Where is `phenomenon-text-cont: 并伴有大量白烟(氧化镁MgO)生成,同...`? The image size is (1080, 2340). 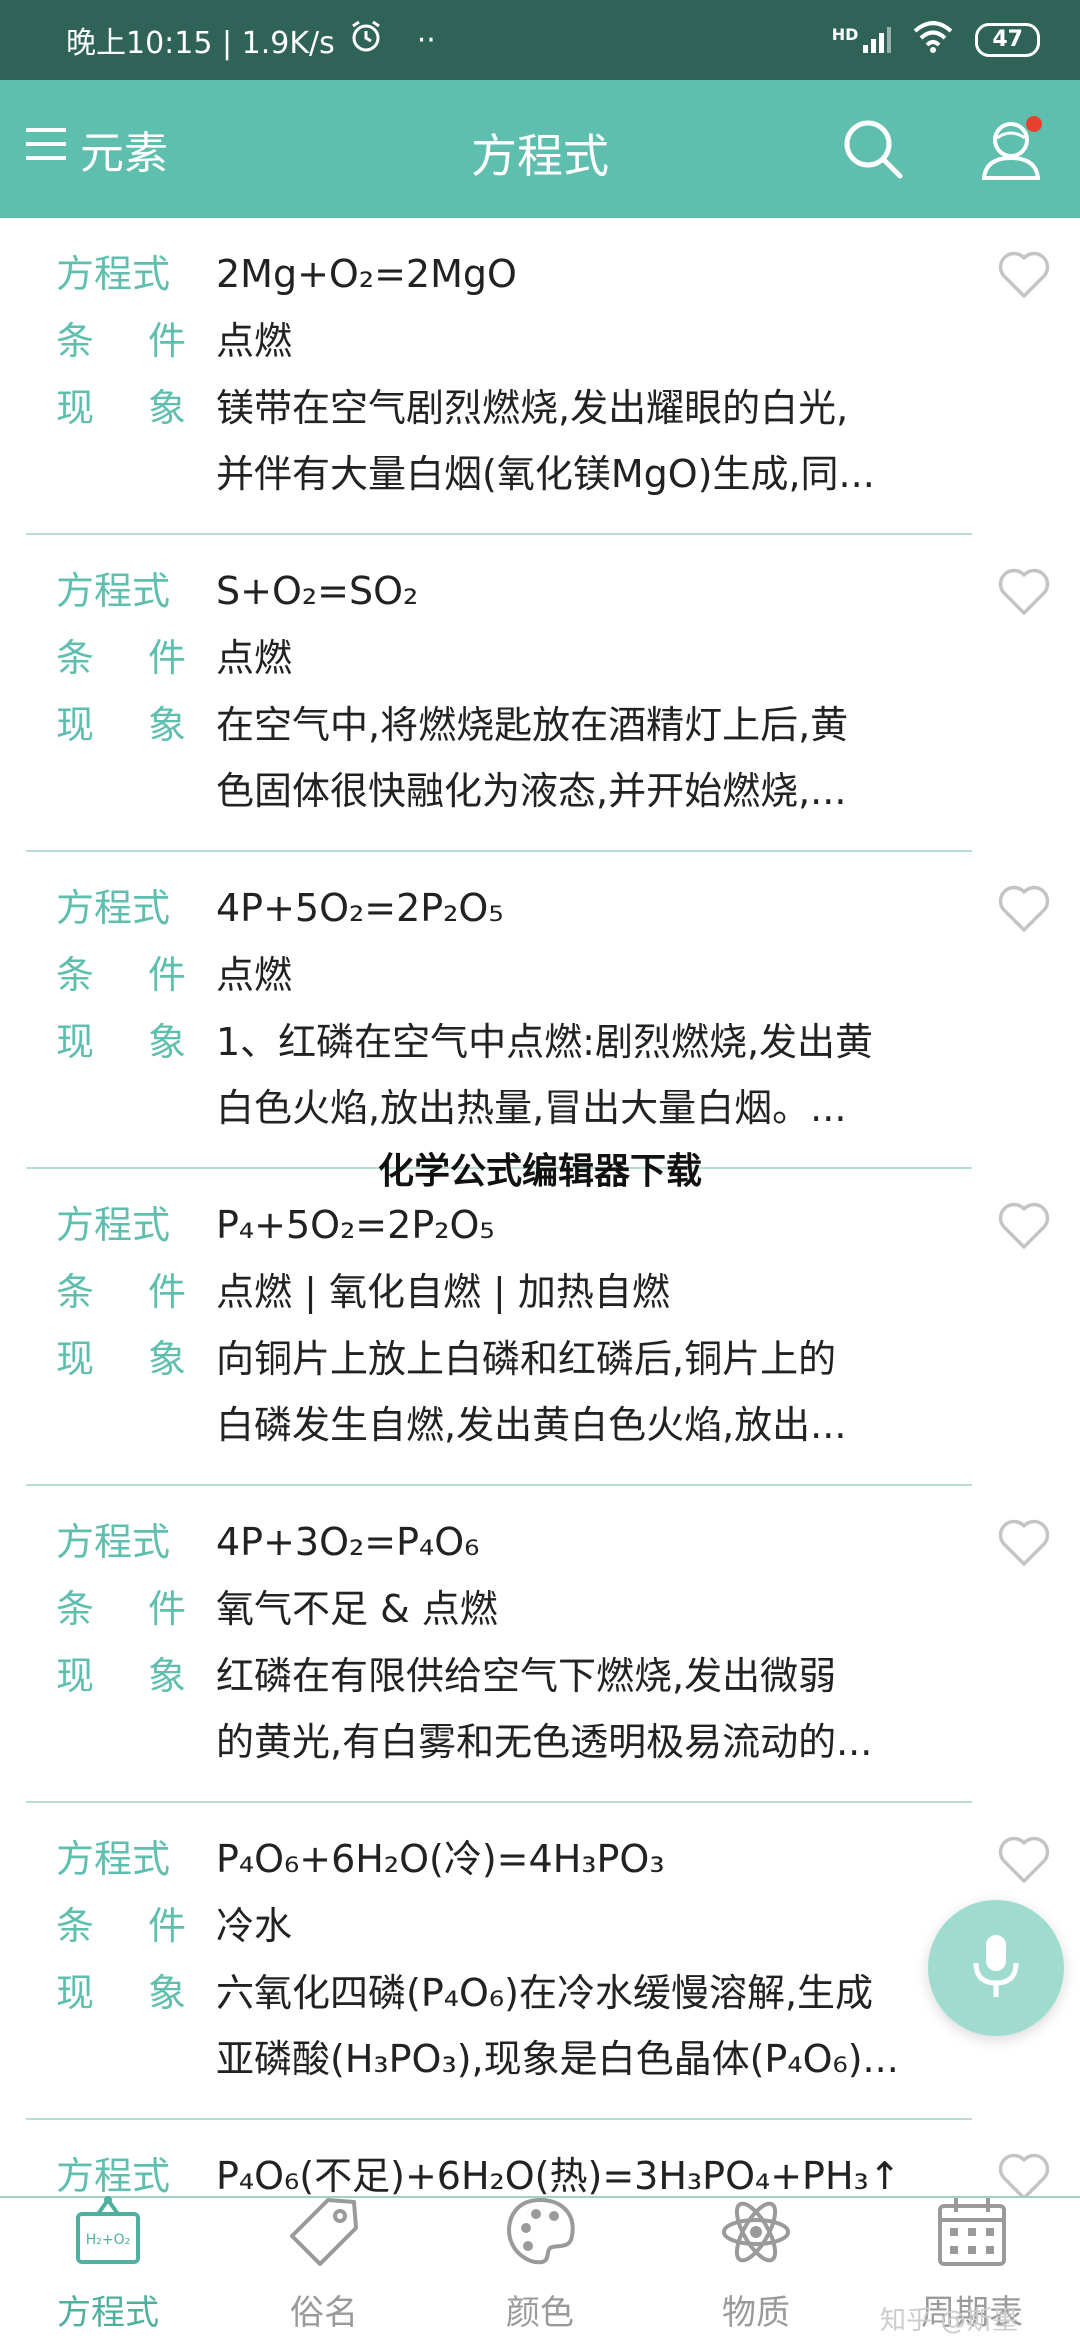
phenomenon-text-cont: 并伴有大量白烟(氧化镁MgO)生成,同... is located at coordinates (545, 474).